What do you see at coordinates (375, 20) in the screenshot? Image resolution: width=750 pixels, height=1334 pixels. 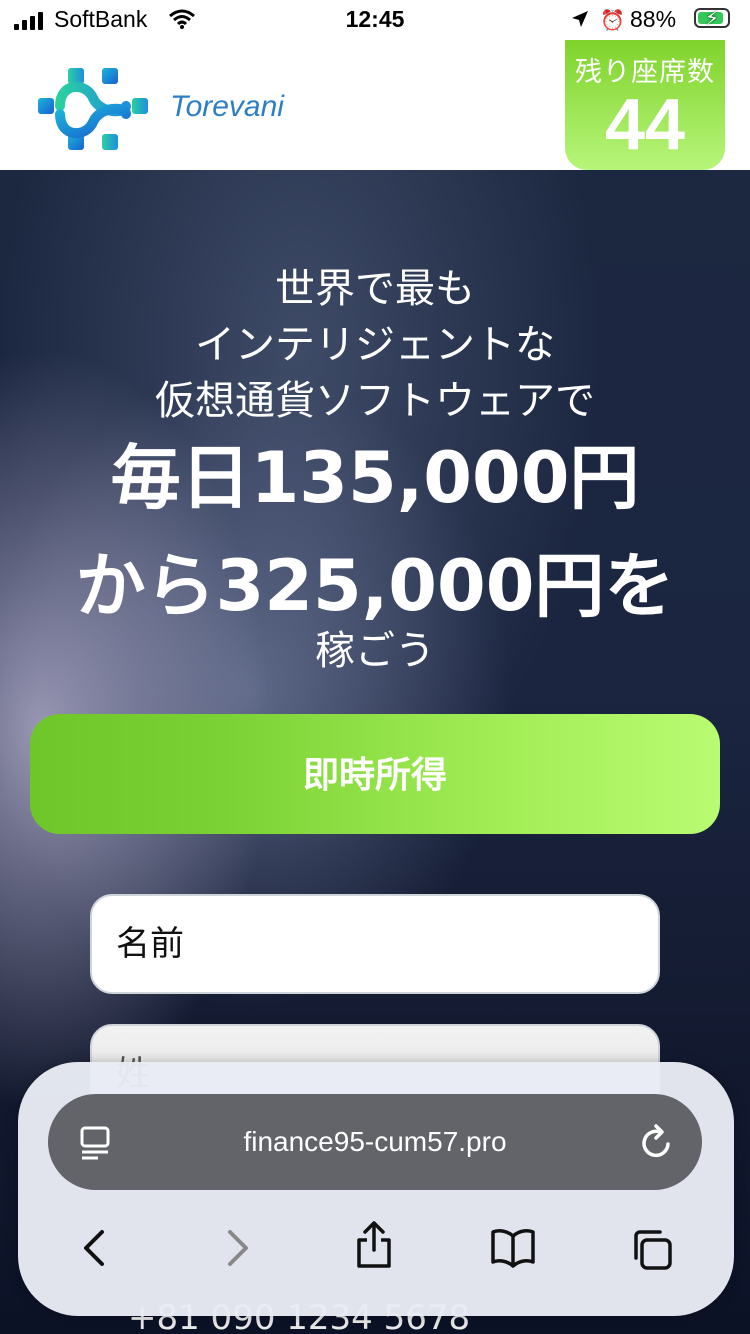 I see `status-bar: SoftBank 12:45 ⏰ 88% ⚡` at bounding box center [375, 20].